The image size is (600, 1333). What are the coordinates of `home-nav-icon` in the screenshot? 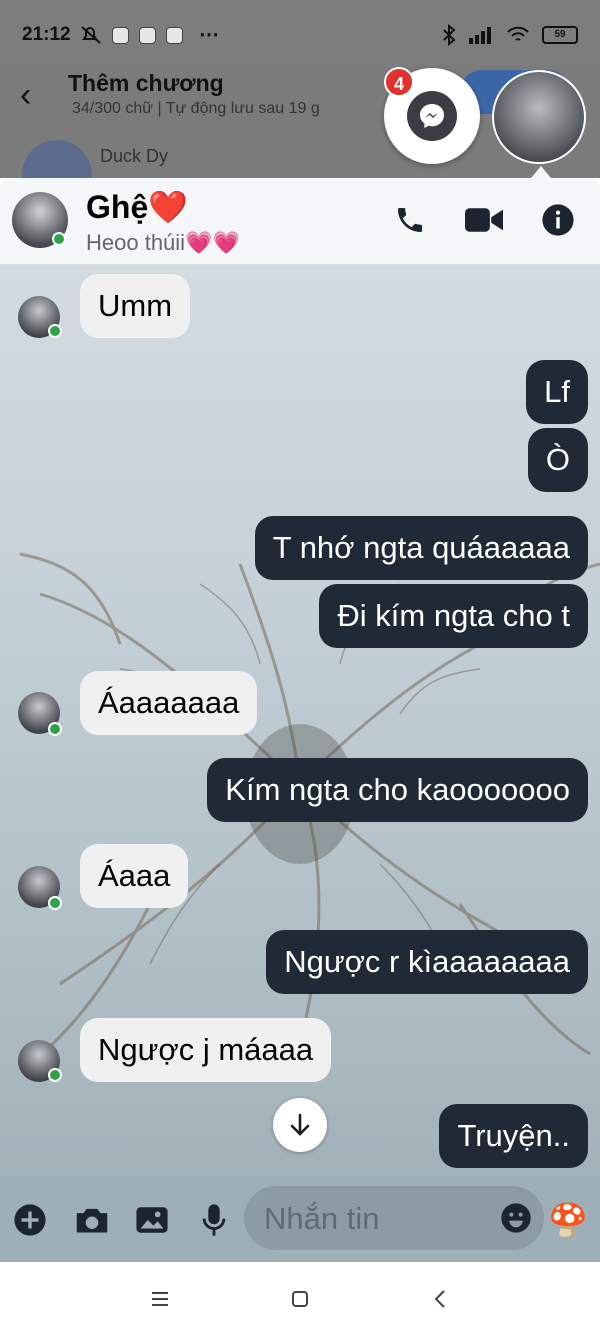 It's located at (300, 1299).